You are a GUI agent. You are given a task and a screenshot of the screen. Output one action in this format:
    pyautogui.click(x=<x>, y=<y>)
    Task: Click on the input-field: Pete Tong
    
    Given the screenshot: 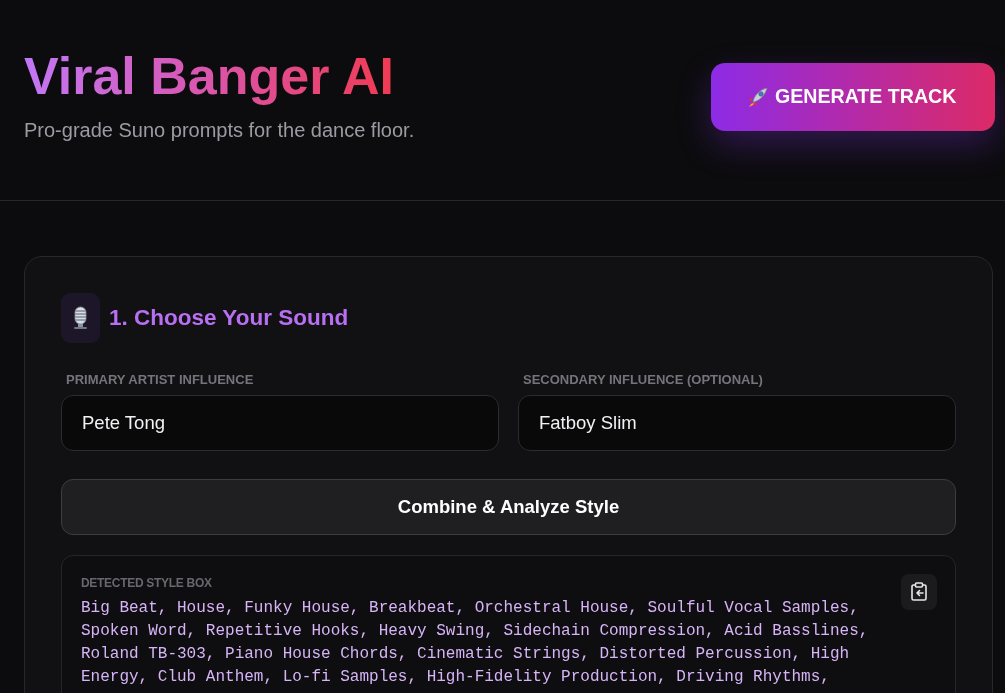 What is the action you would take?
    pyautogui.click(x=280, y=422)
    